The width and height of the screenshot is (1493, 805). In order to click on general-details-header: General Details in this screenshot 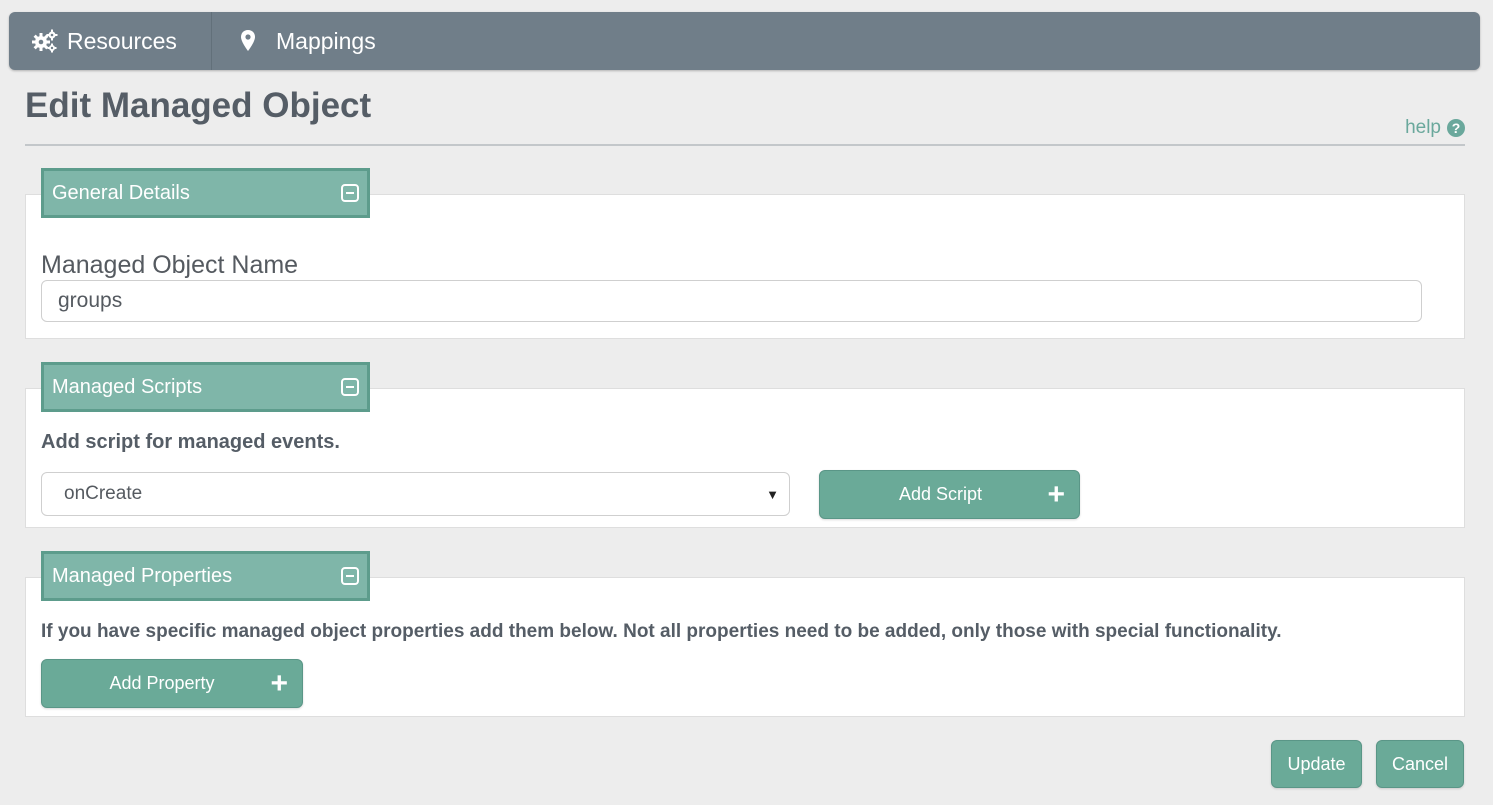, I will do `click(205, 193)`.